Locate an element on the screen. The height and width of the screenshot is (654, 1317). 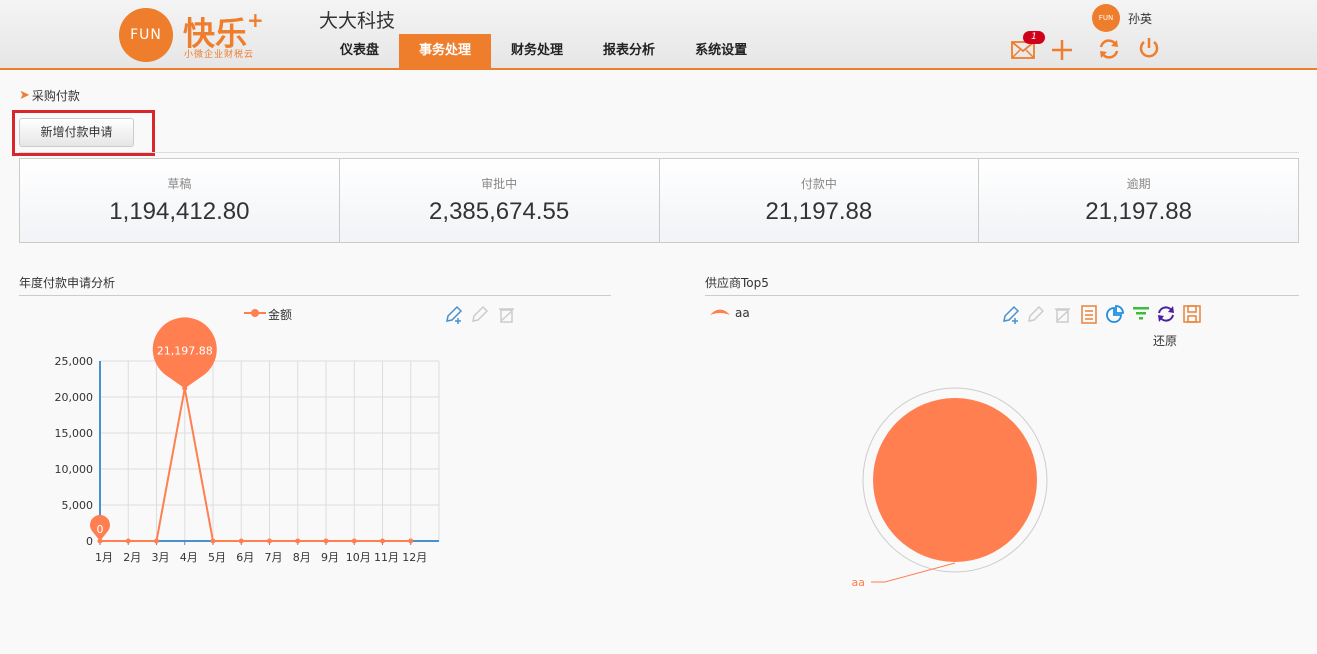
power-icon is located at coordinates (1149, 48).